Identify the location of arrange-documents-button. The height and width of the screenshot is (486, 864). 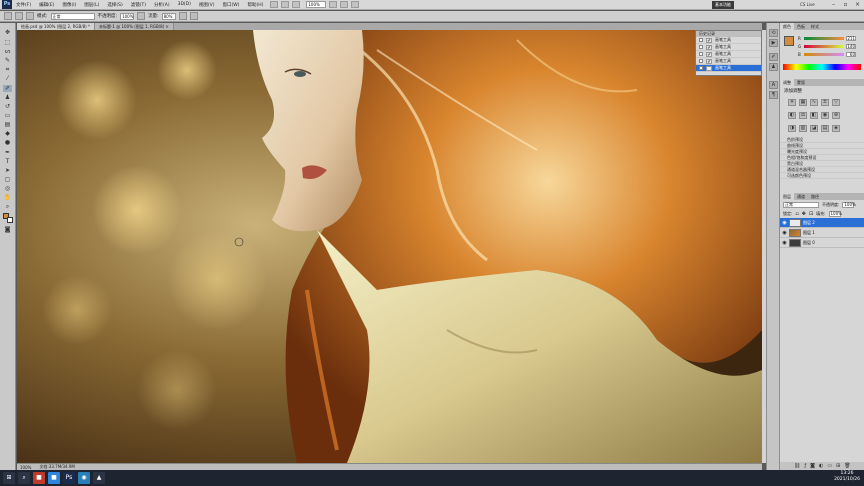
(344, 4).